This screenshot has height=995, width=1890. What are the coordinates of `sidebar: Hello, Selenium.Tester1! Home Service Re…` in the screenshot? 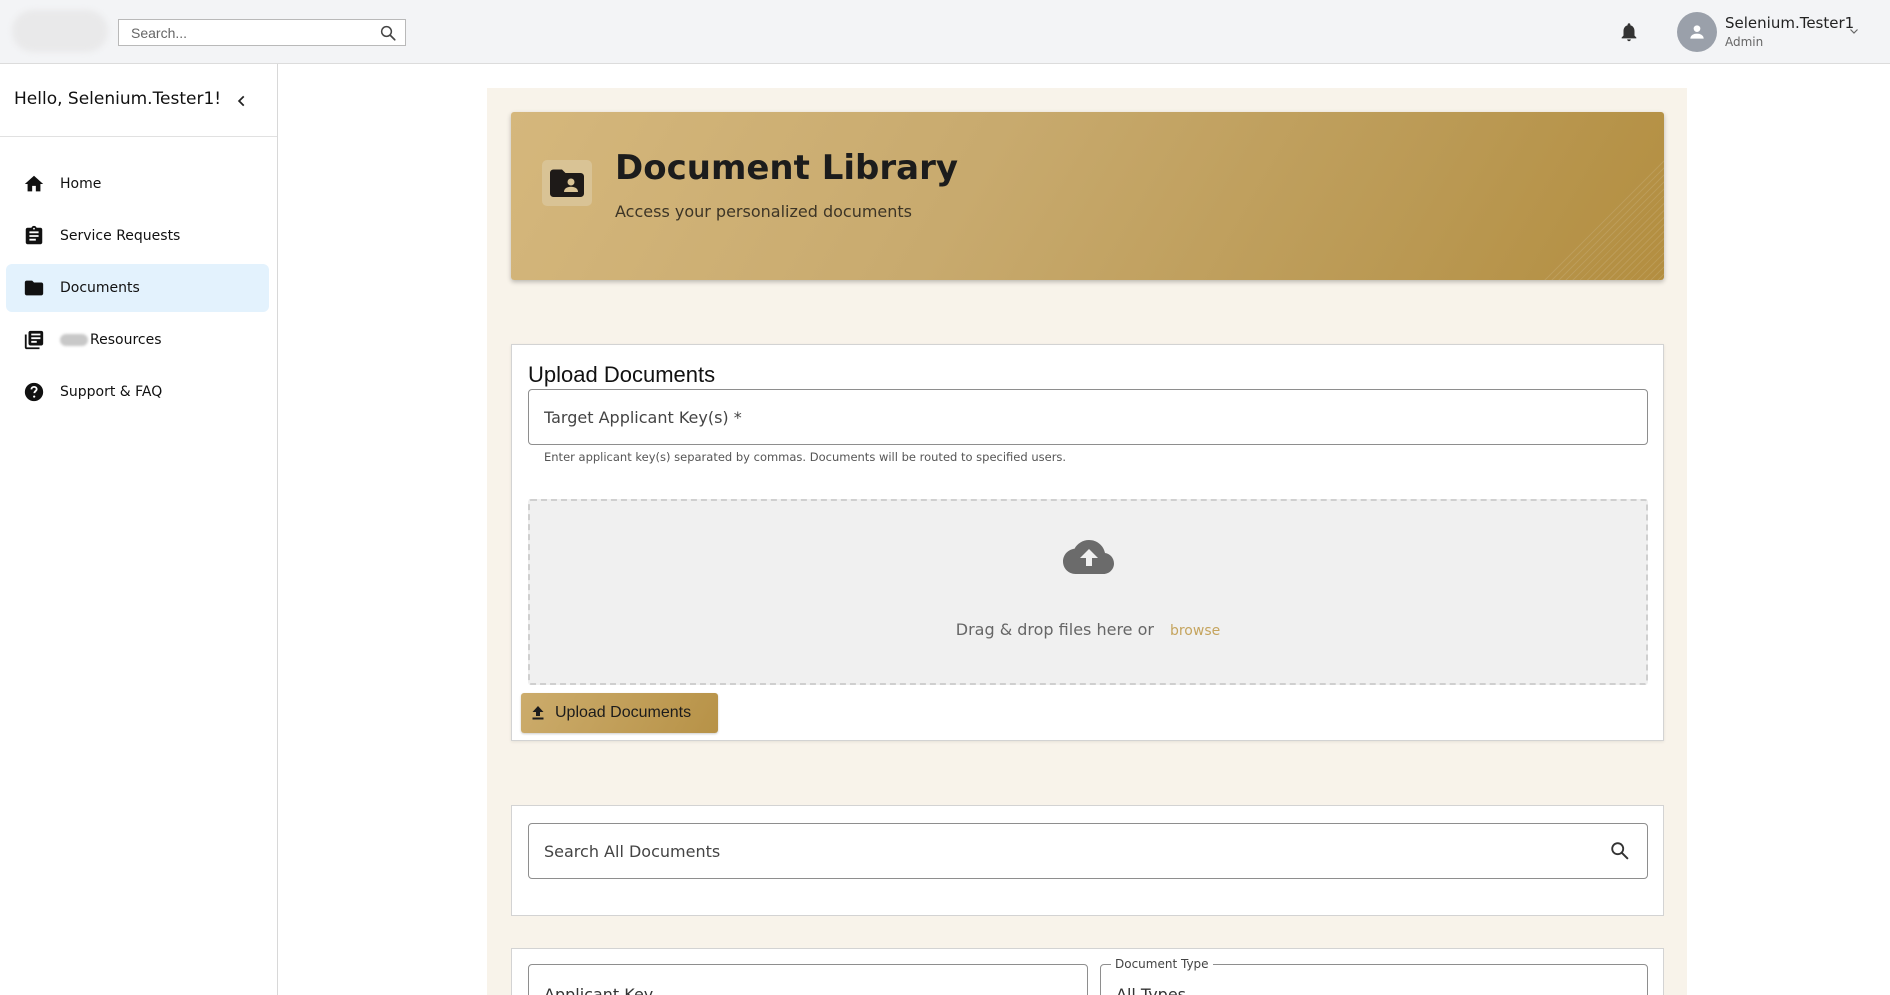 It's located at (139, 529).